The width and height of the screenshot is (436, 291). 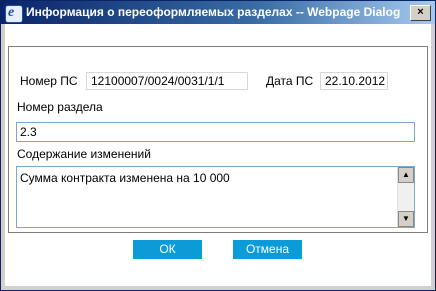 What do you see at coordinates (215, 132) in the screenshot?
I see `section-number-input: 2.3` at bounding box center [215, 132].